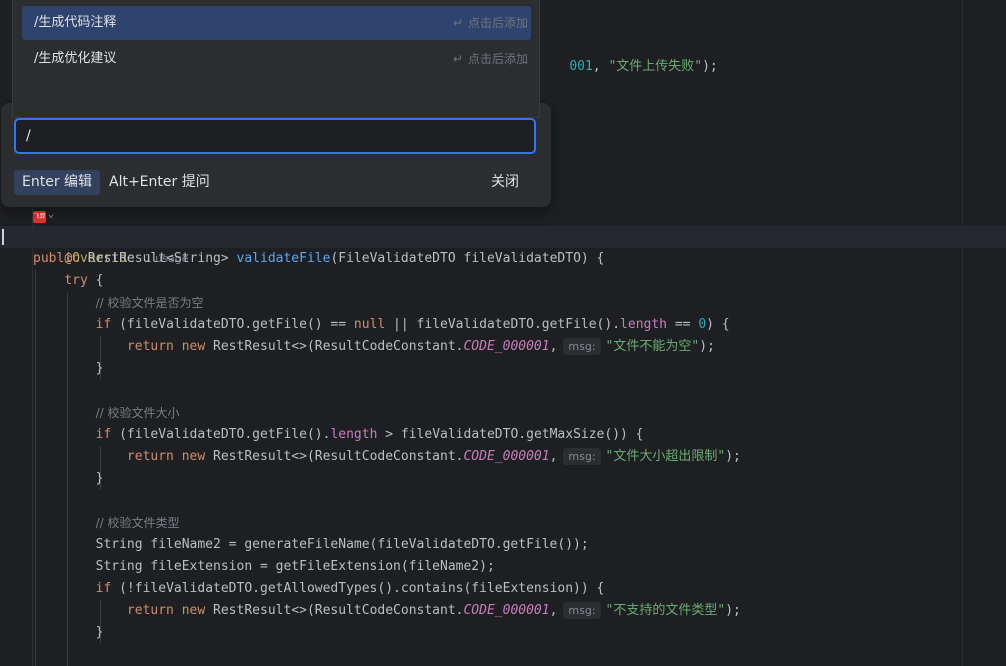 Image resolution: width=1006 pixels, height=666 pixels. I want to click on code-line: try {, so click(68, 281).